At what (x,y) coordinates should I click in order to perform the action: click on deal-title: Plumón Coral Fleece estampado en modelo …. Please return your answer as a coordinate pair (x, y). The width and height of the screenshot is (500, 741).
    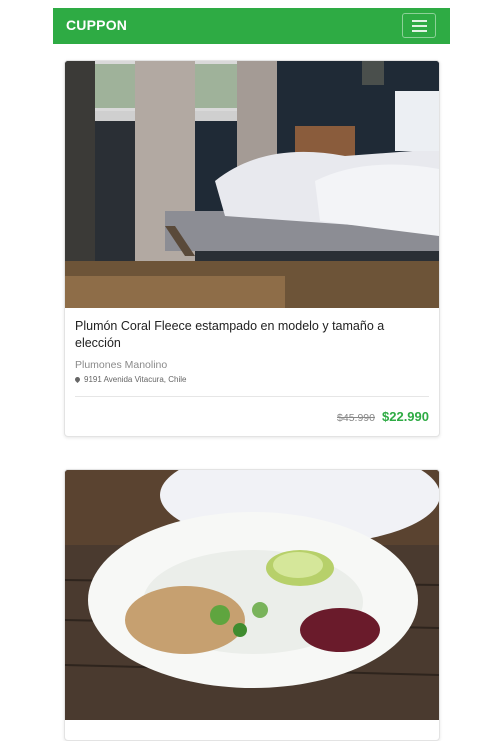
    Looking at the image, I should click on (252, 335).